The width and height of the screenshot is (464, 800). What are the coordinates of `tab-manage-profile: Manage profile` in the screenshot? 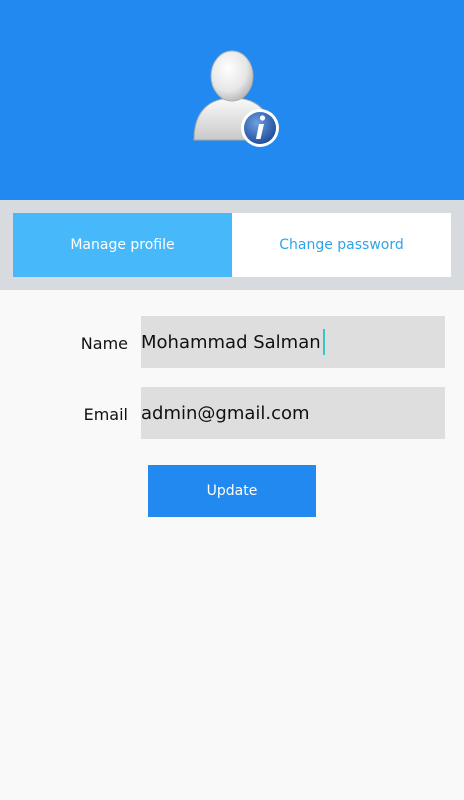 It's located at (122, 245).